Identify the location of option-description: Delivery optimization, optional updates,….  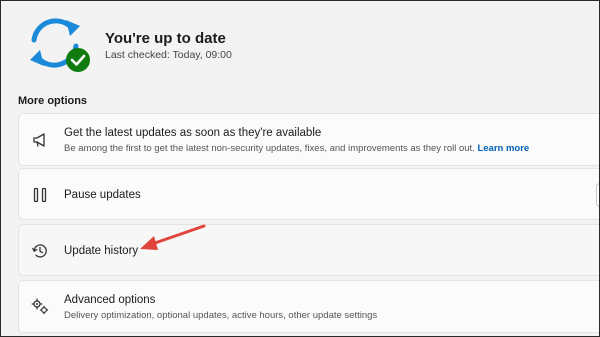
(221, 315).